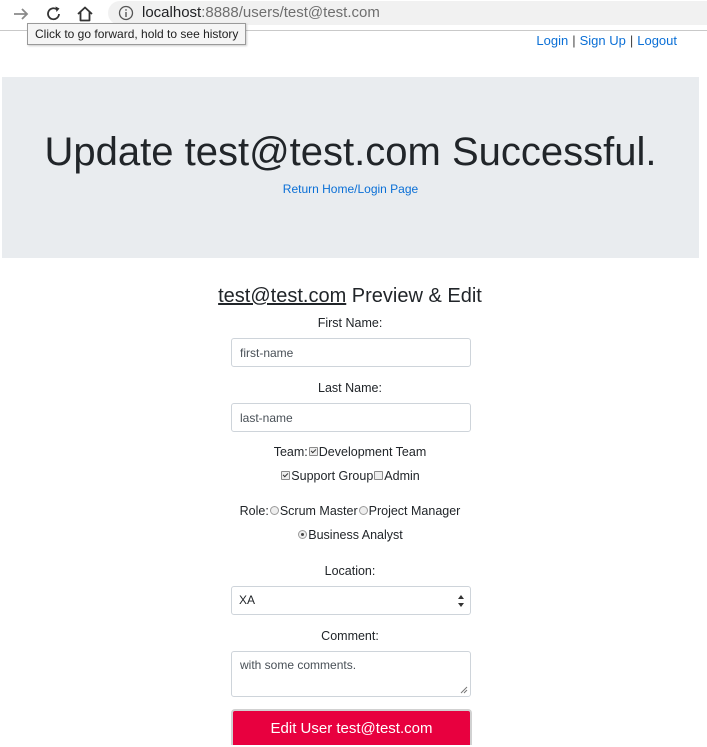 The image size is (707, 747). I want to click on team-checkbox-admin, so click(379, 476).